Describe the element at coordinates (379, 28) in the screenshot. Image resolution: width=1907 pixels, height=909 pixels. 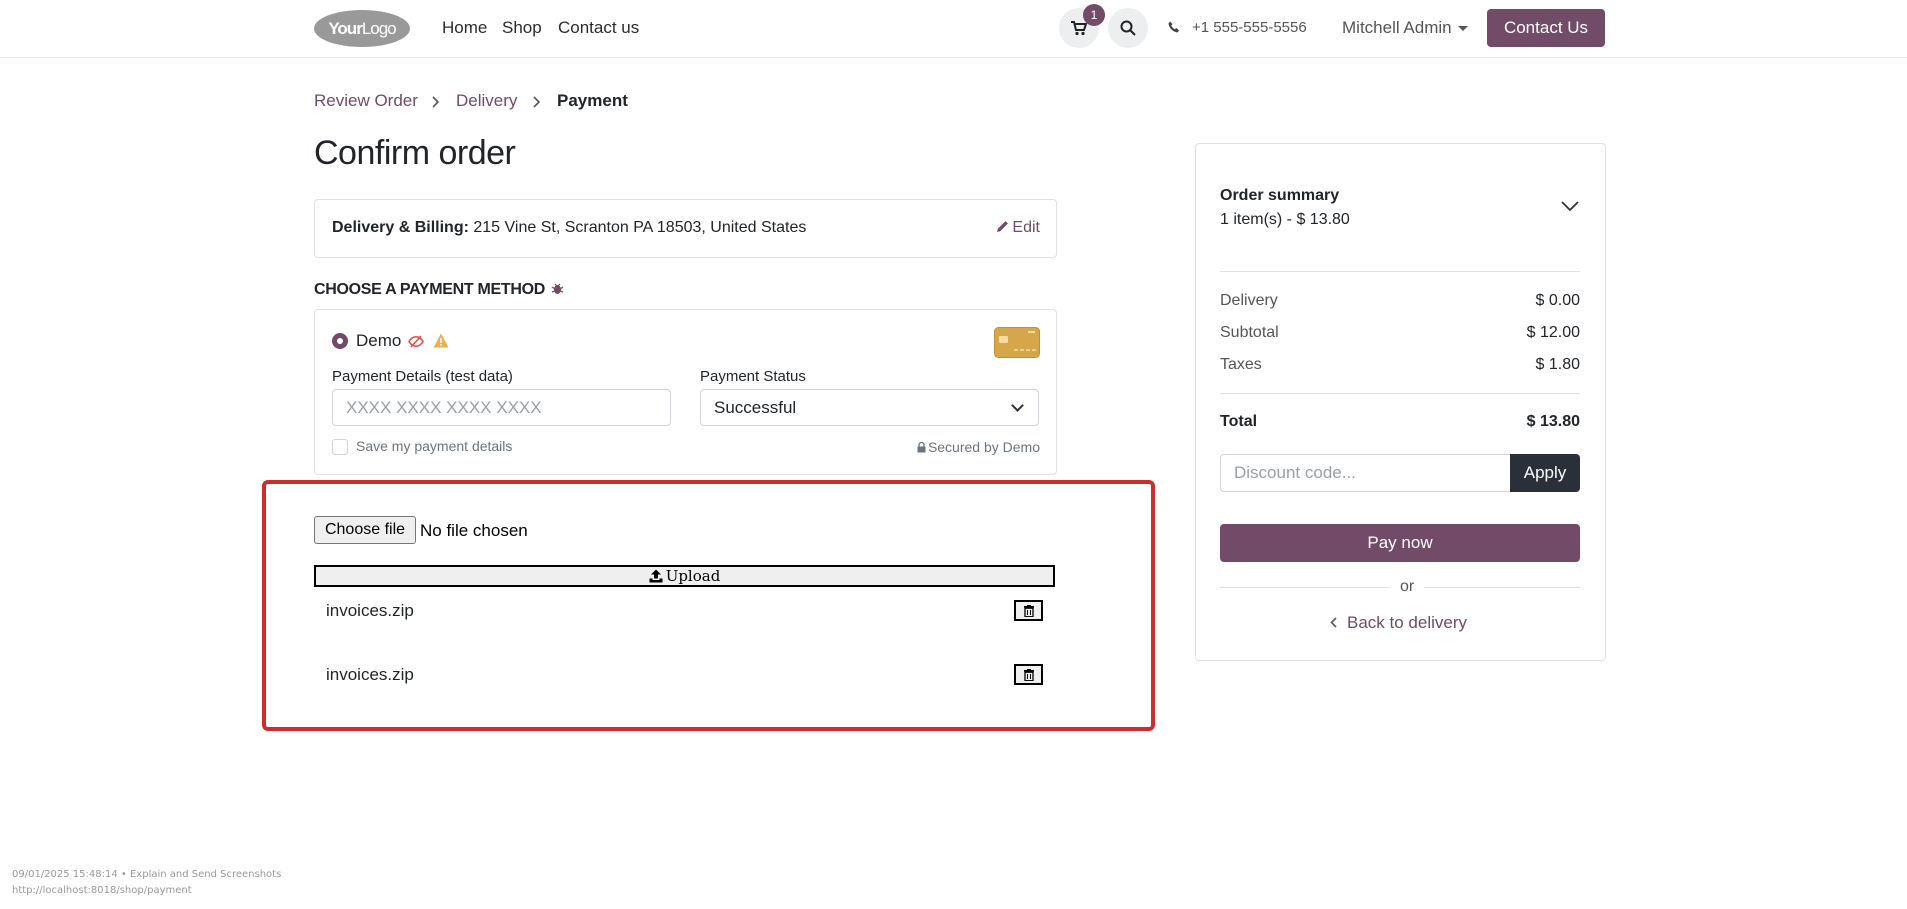
I see `logo-light-text: Logo` at that location.